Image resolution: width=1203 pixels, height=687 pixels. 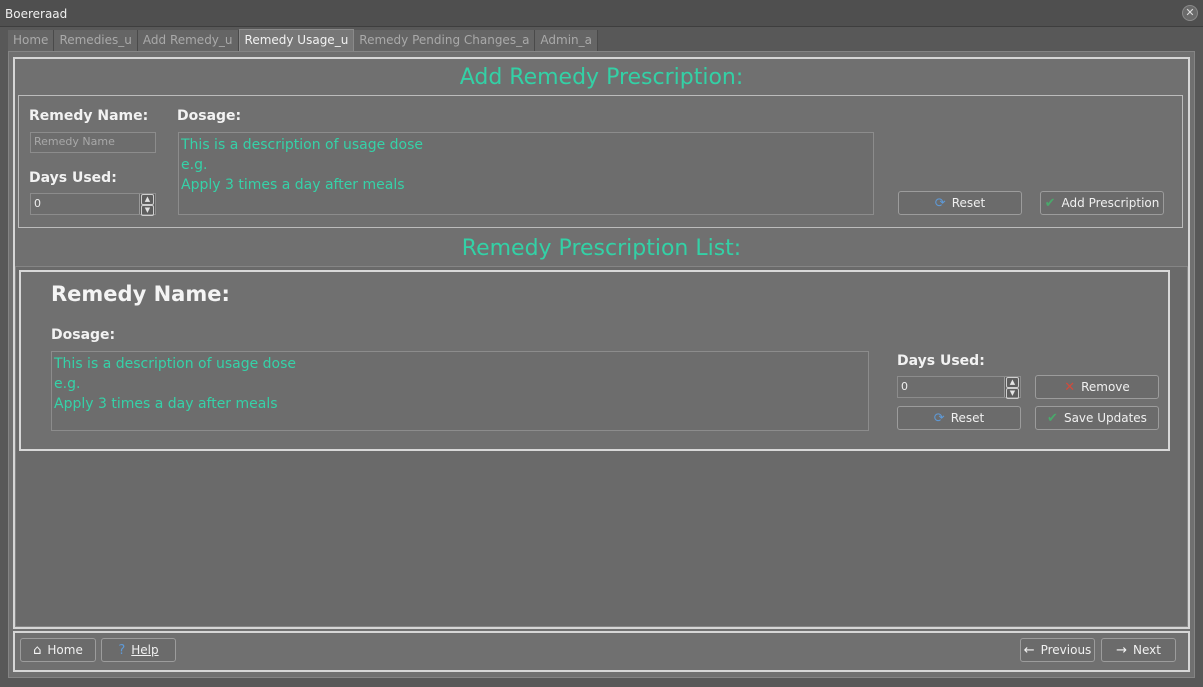 I want to click on remove-button-label: Remove, so click(x=1105, y=387).